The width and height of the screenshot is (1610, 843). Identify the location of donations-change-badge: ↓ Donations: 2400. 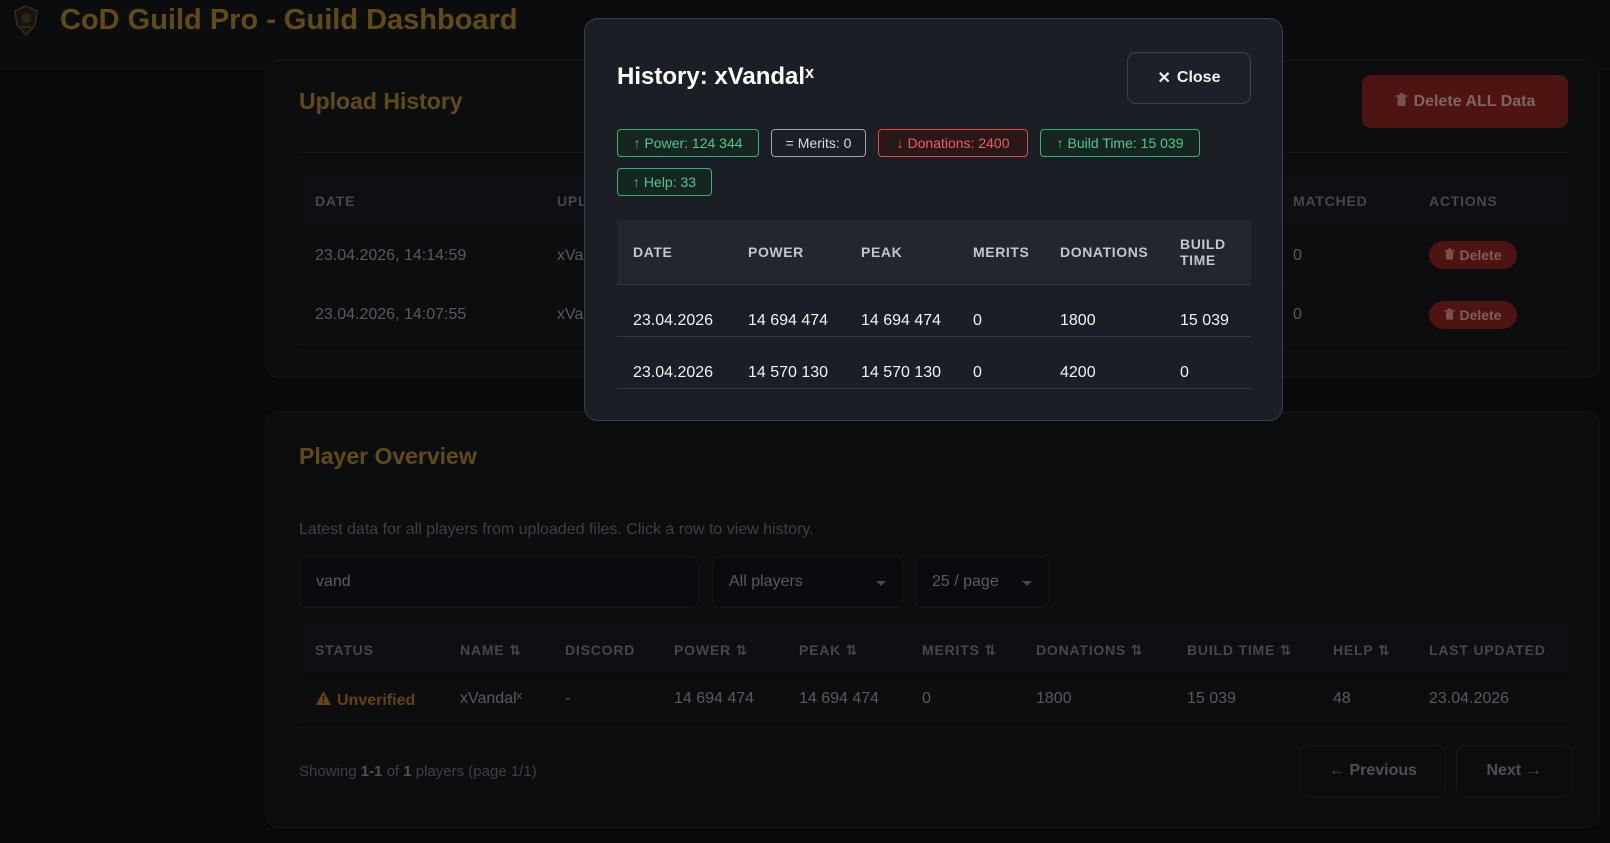
(953, 143).